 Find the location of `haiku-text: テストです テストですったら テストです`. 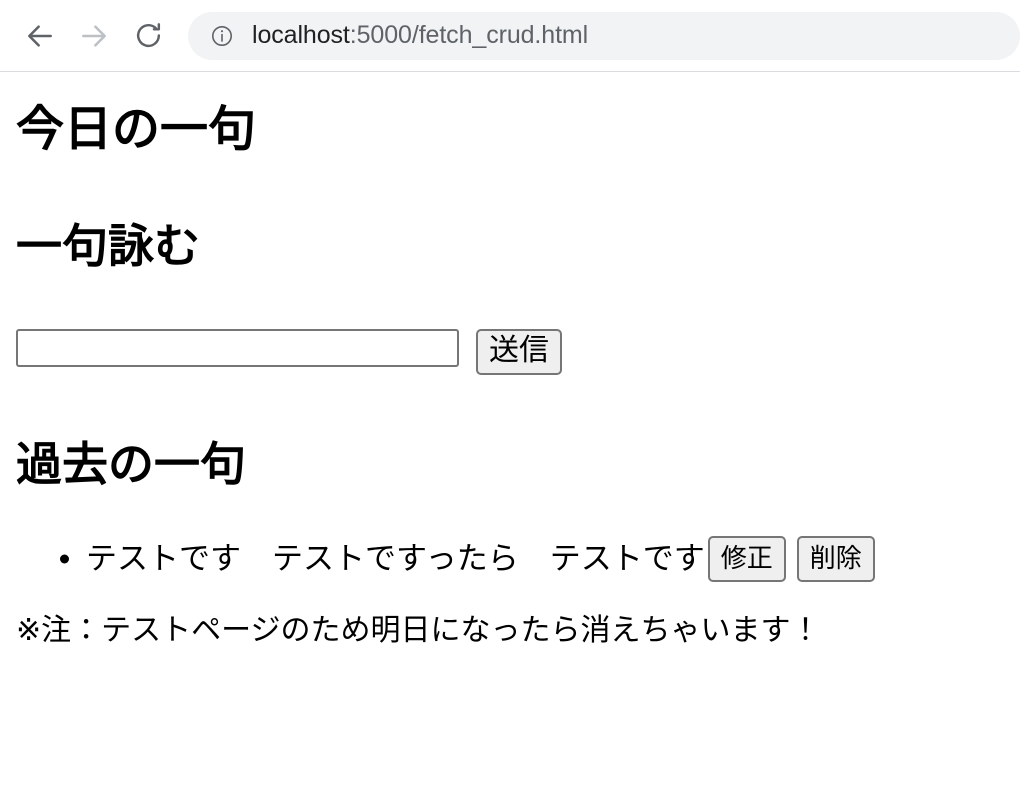

haiku-text: テストです テストですったら テストです is located at coordinates (395, 558).